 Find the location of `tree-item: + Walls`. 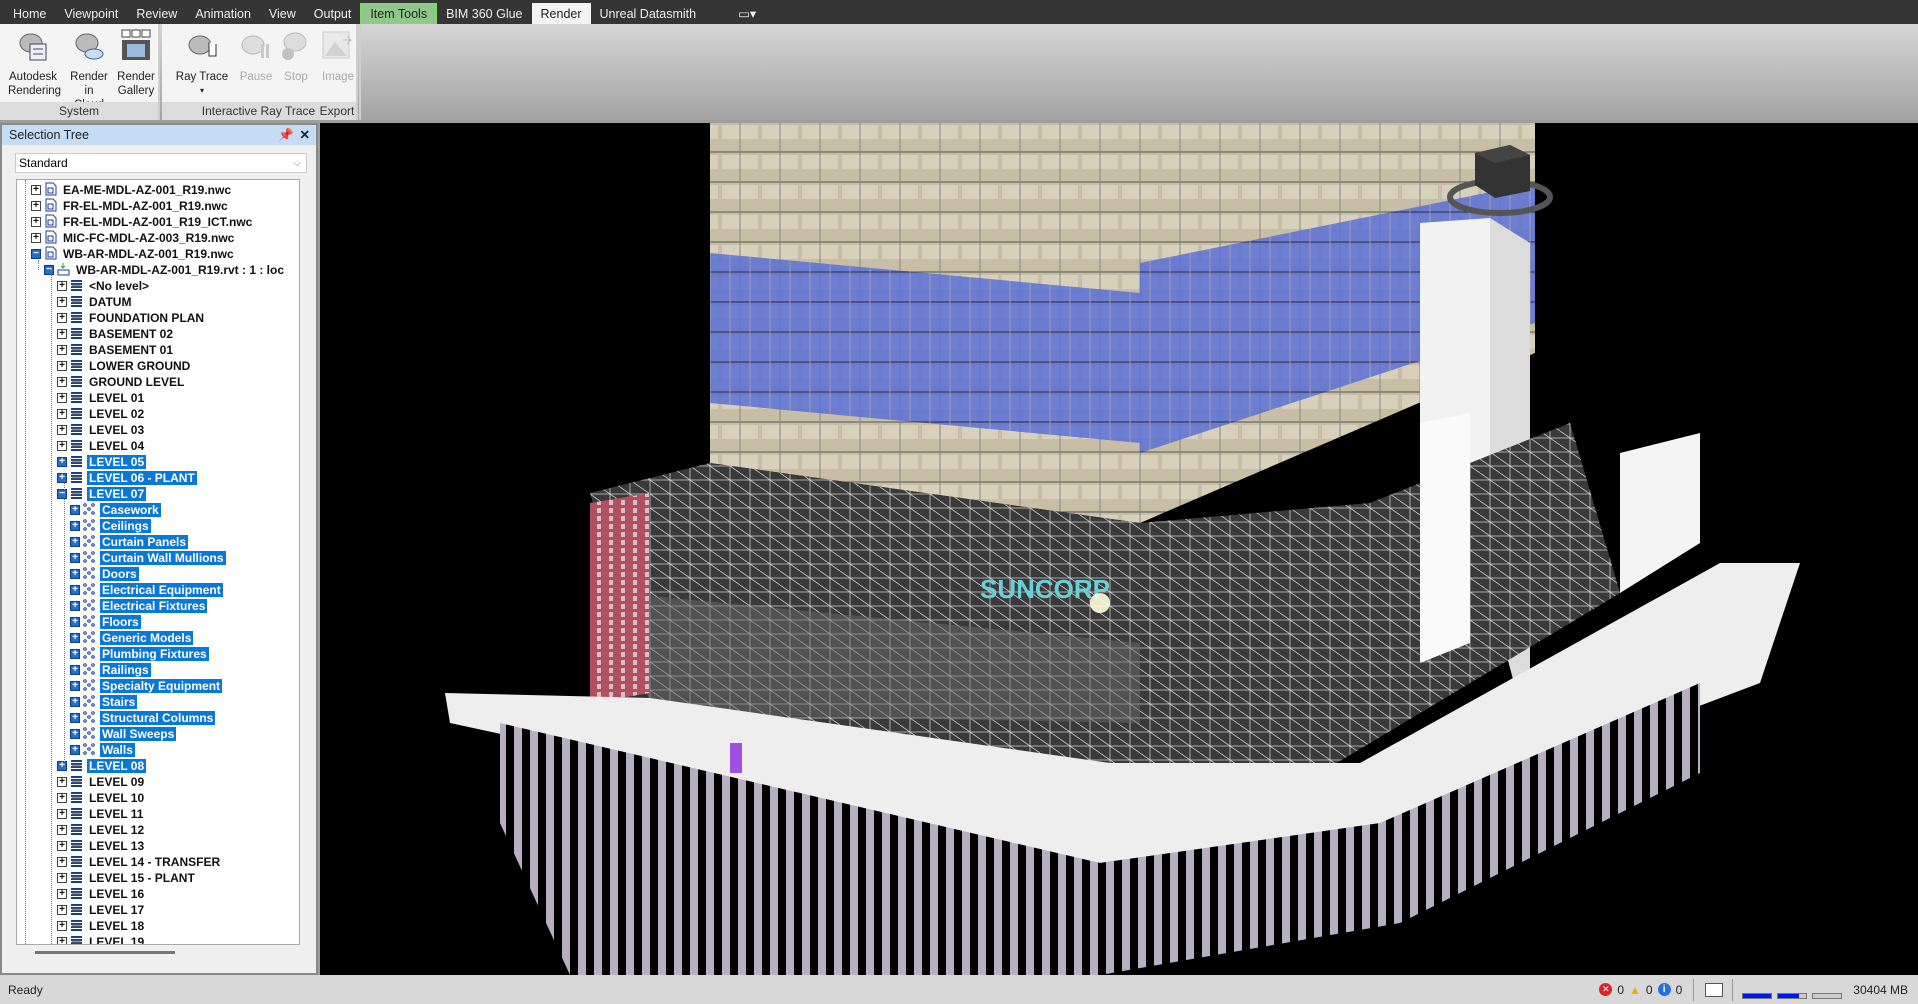

tree-item: + Walls is located at coordinates (102, 750).